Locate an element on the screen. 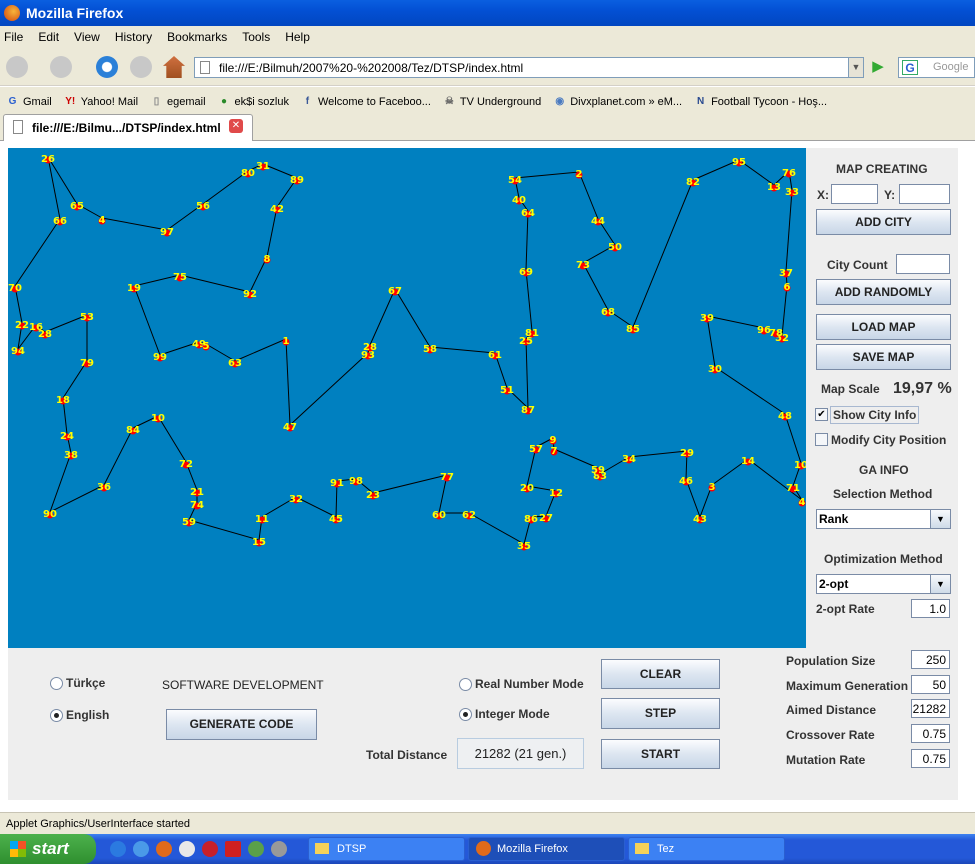 The width and height of the screenshot is (975, 864). tab-title: file:///E:/Bilmu.../DTSP/index.html is located at coordinates (126, 128).